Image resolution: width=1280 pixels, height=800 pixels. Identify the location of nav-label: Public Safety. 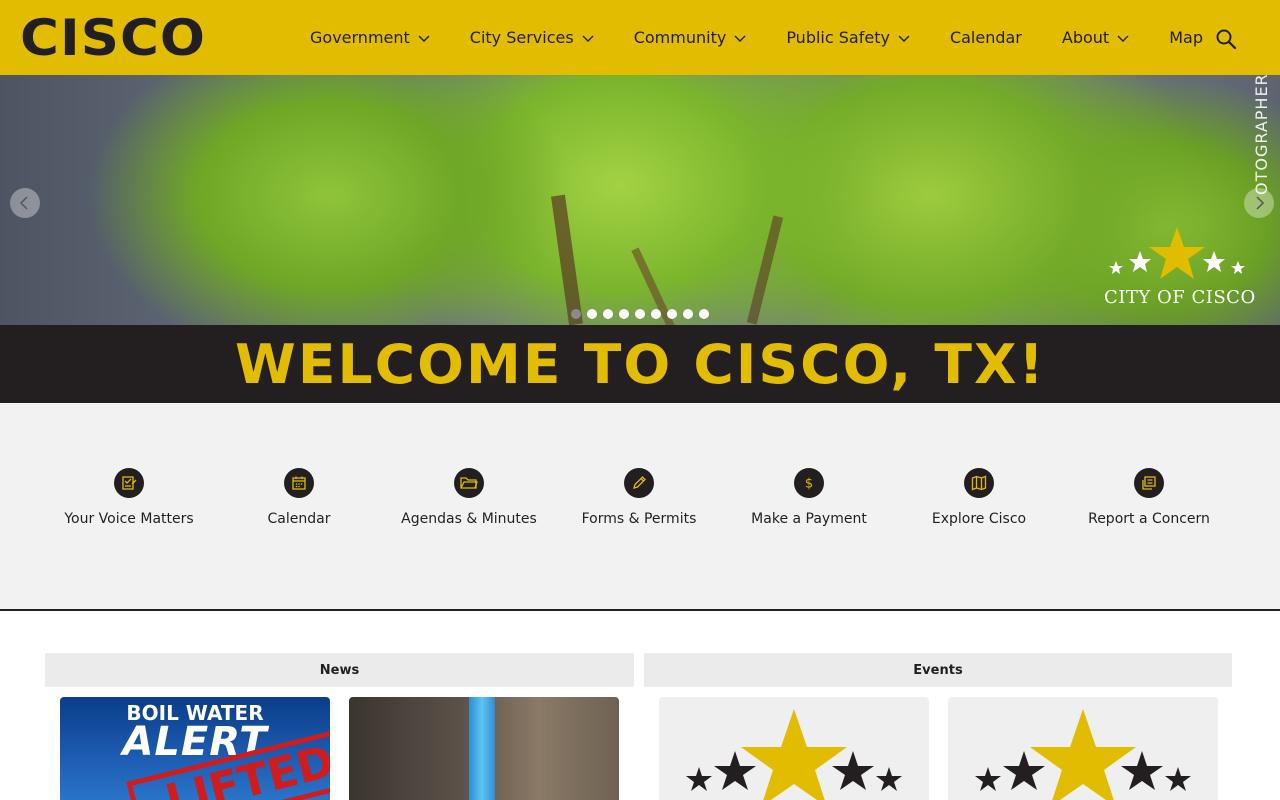
(838, 37).